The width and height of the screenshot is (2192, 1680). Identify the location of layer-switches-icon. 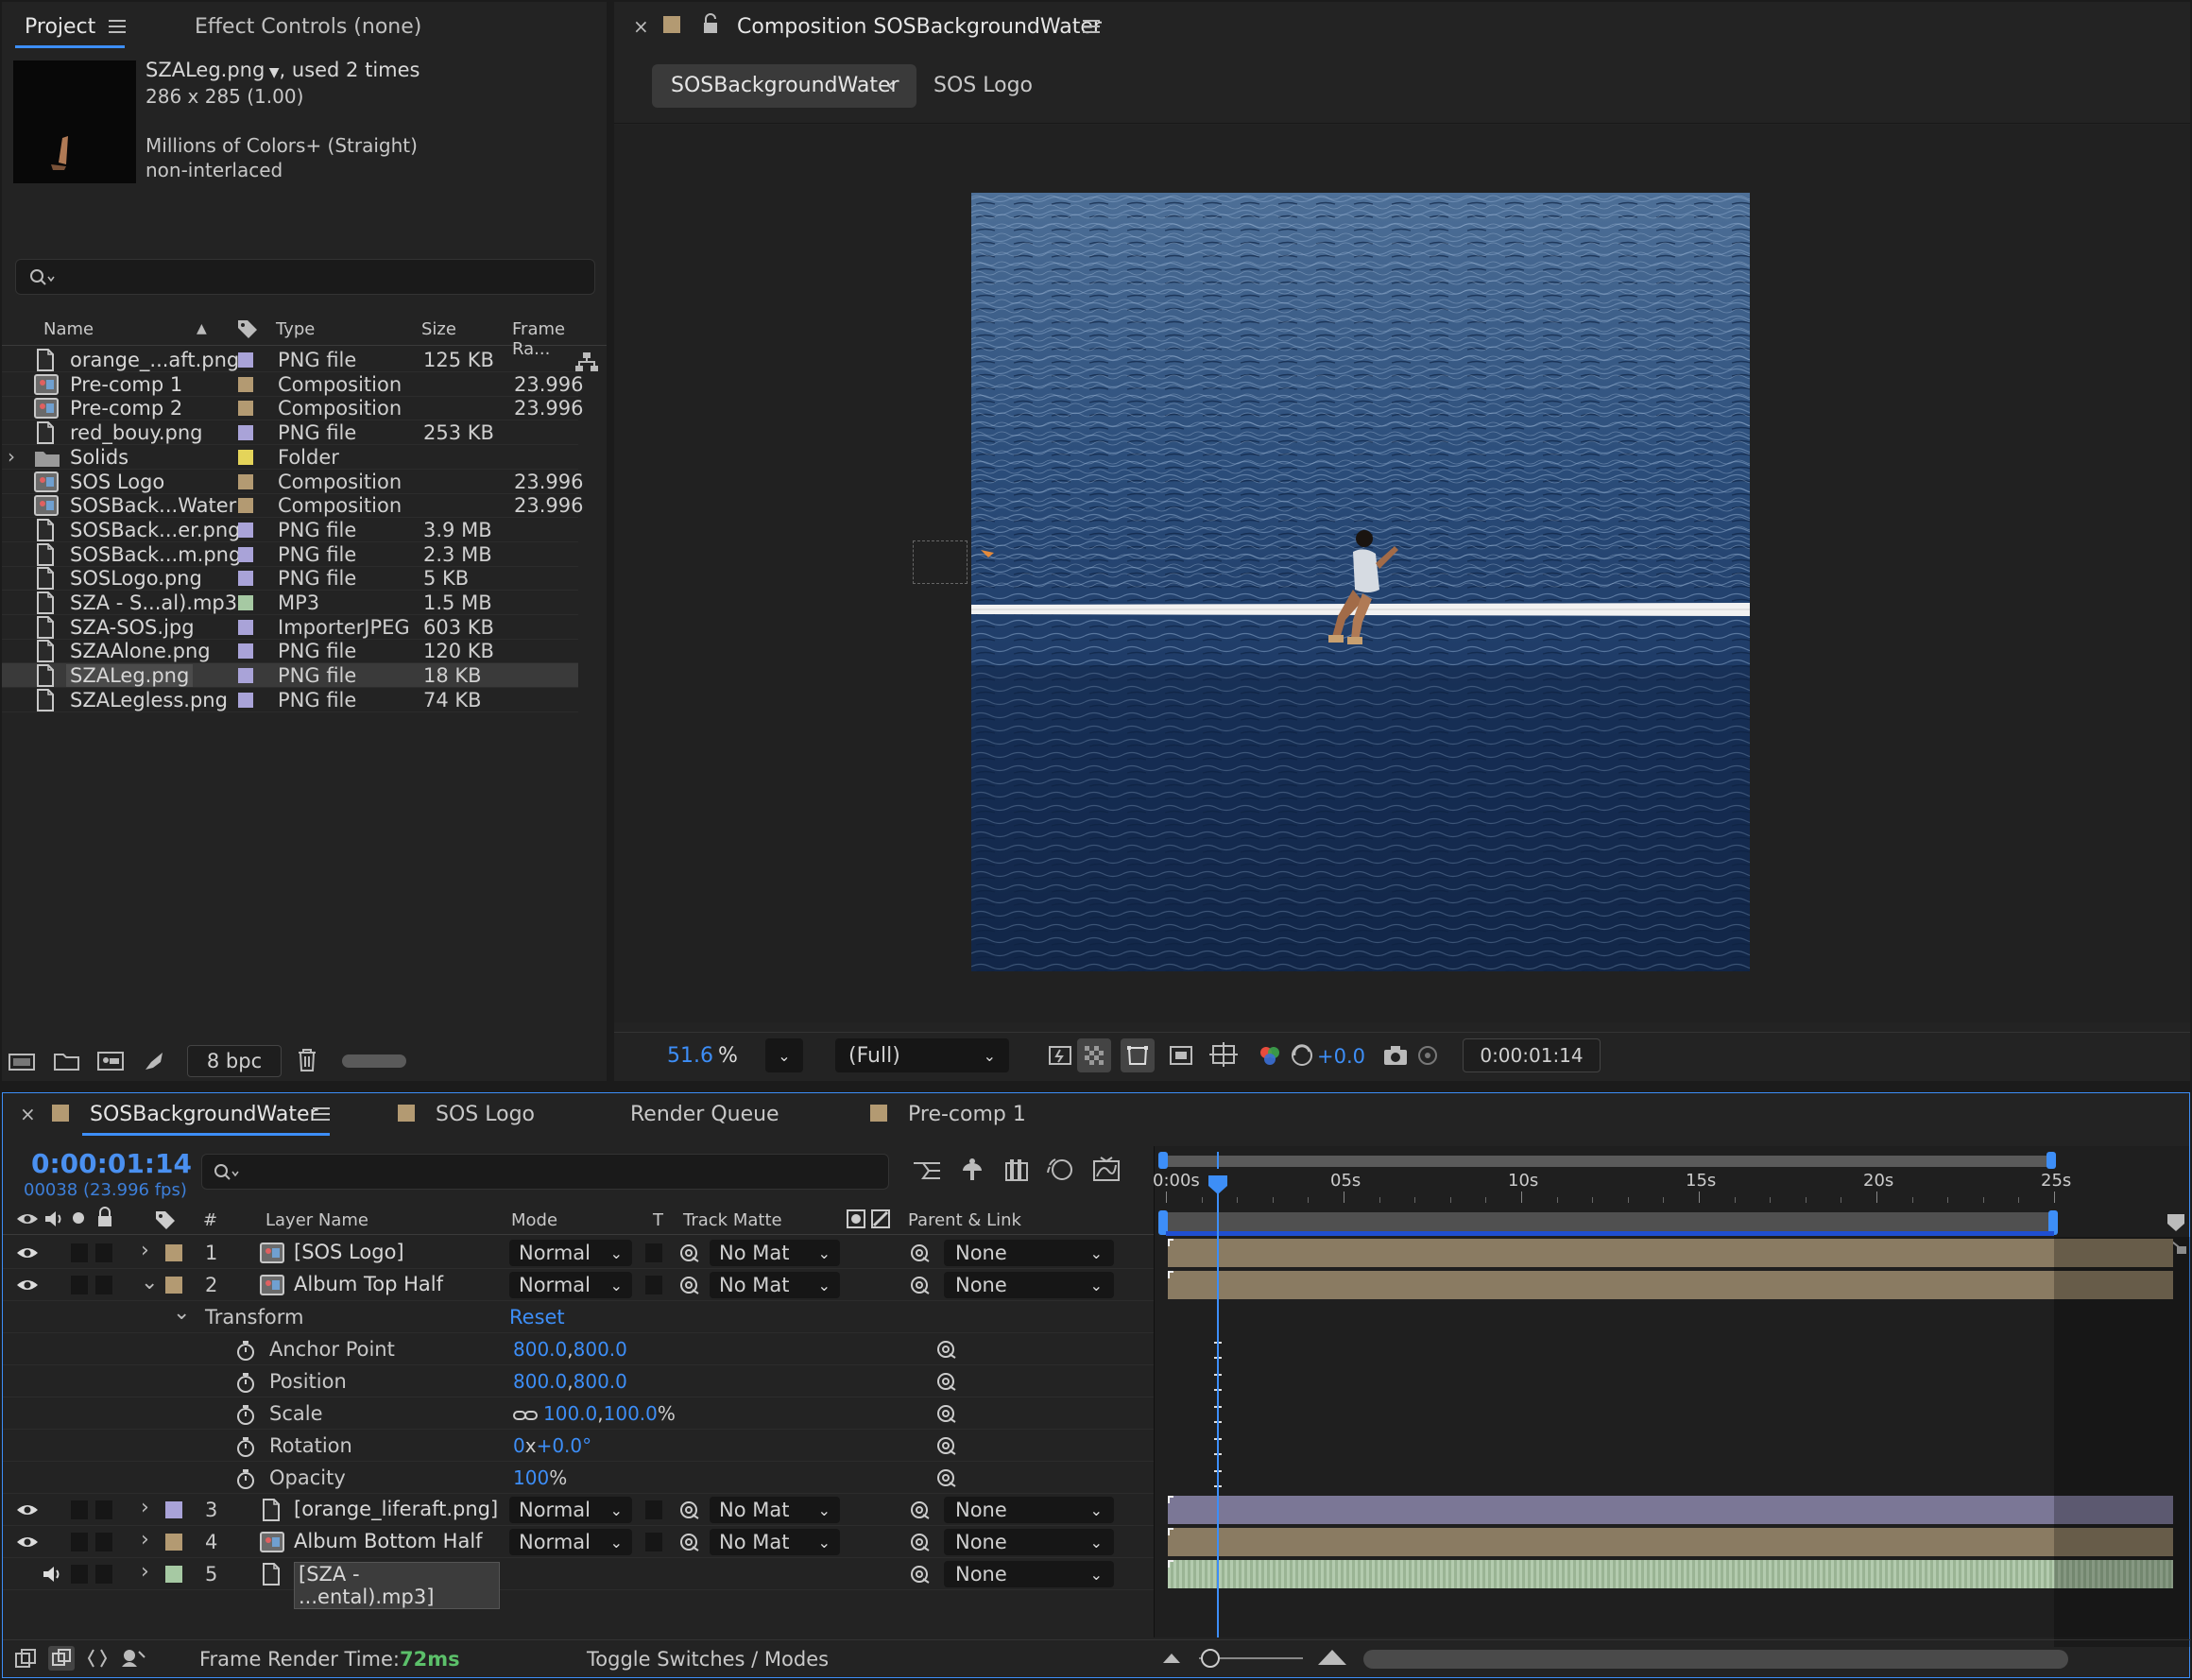
(25, 1660).